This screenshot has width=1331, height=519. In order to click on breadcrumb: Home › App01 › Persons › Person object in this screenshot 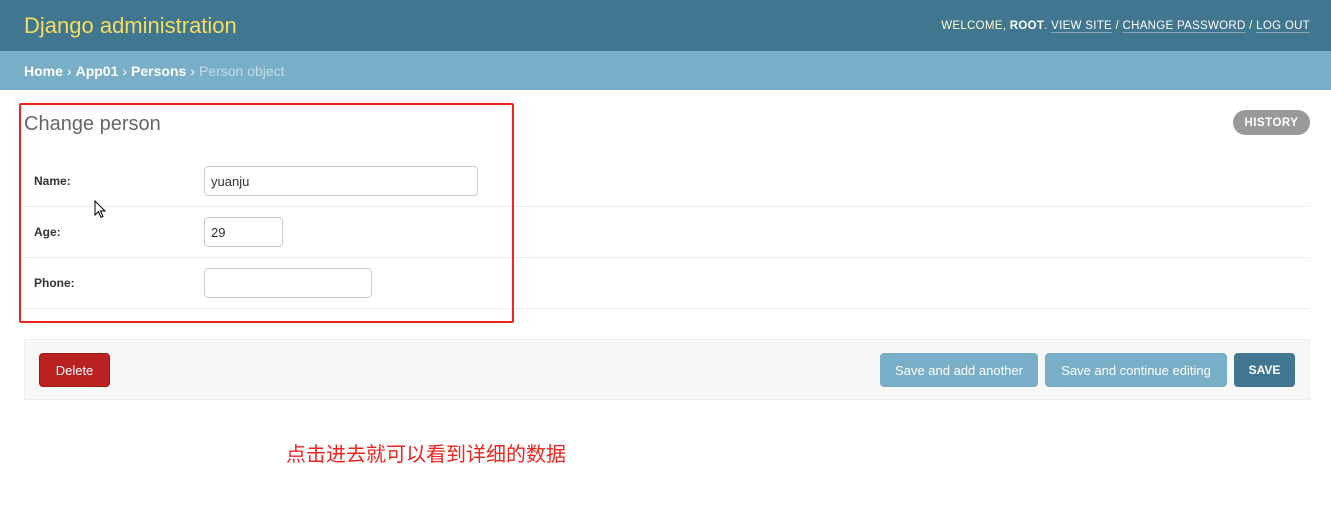, I will do `click(665, 70)`.